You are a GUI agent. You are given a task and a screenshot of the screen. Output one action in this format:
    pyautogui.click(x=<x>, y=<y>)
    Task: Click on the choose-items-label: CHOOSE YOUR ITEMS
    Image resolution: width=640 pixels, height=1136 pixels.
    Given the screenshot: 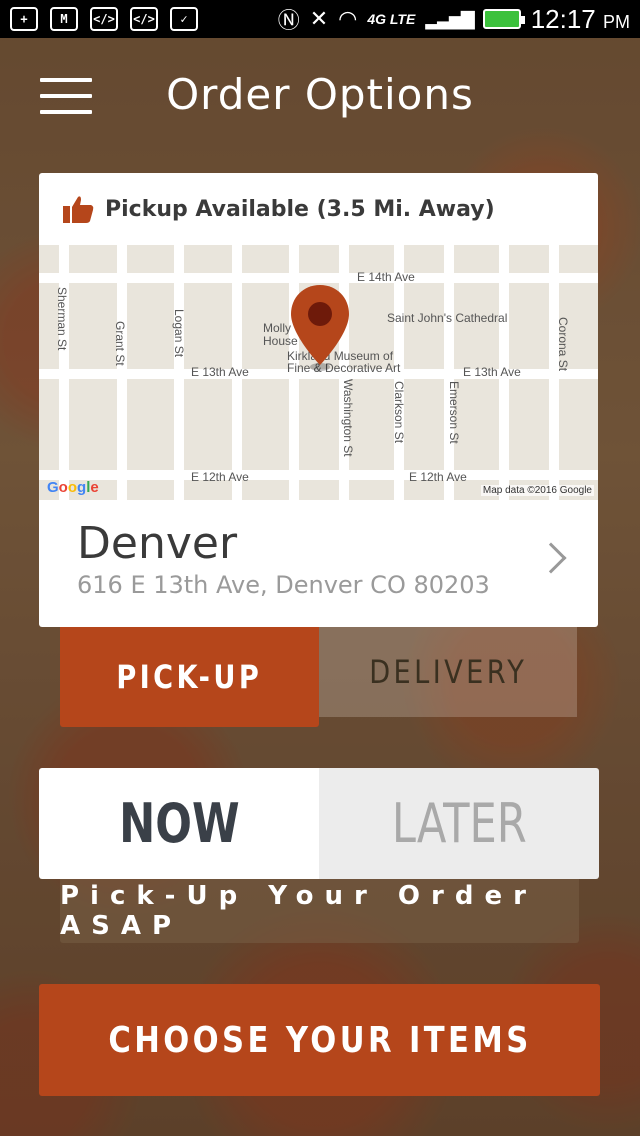 What is the action you would take?
    pyautogui.click(x=319, y=1040)
    